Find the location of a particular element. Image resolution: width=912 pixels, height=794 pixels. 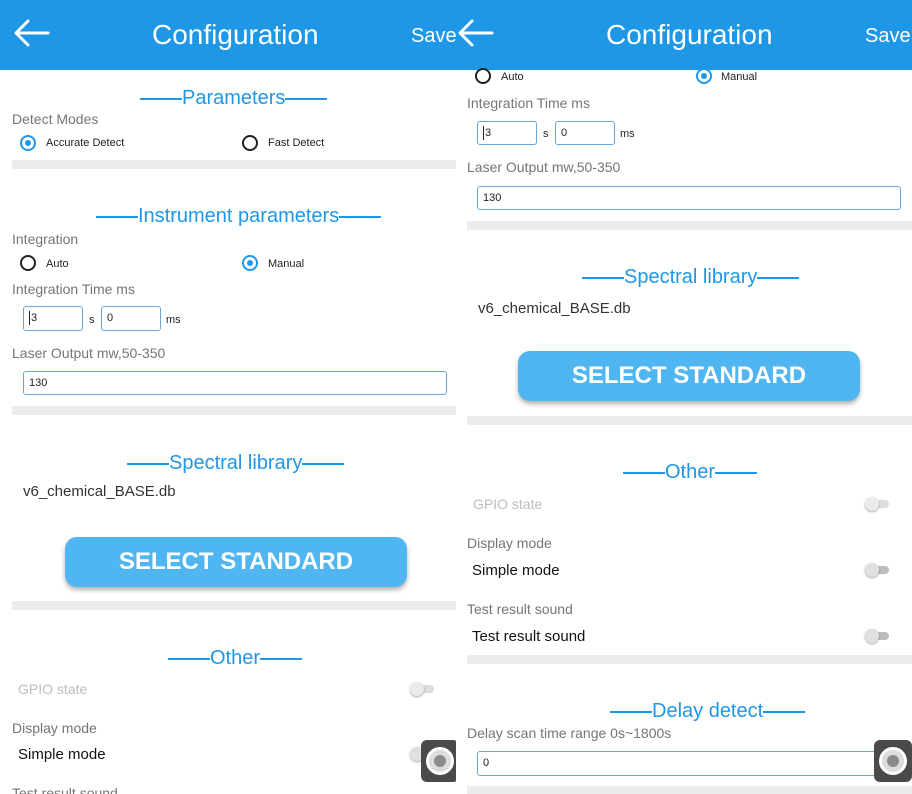

section-header-instrument: Instrument parameters is located at coordinates (239, 216).